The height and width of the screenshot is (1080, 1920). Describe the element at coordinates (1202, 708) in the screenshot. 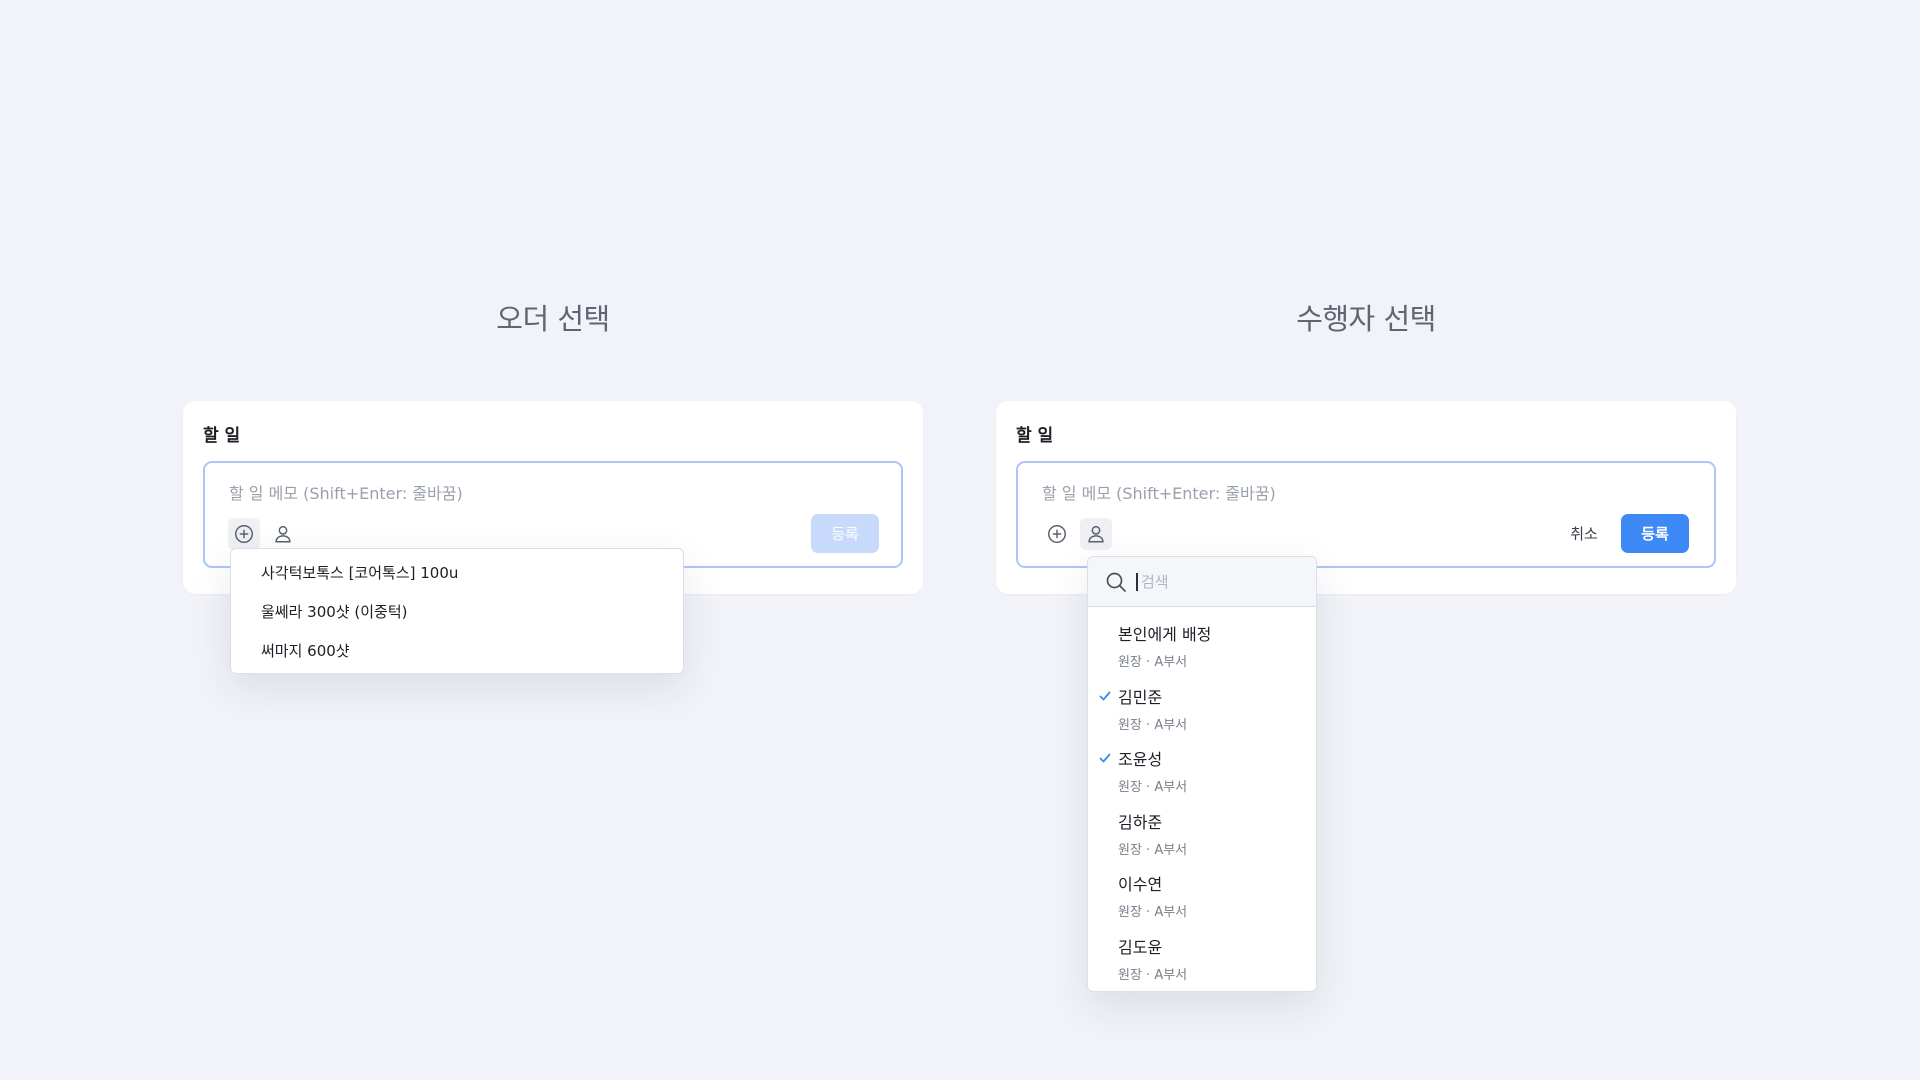

I see `assignee-item: 김민준 원장 · A부서` at that location.